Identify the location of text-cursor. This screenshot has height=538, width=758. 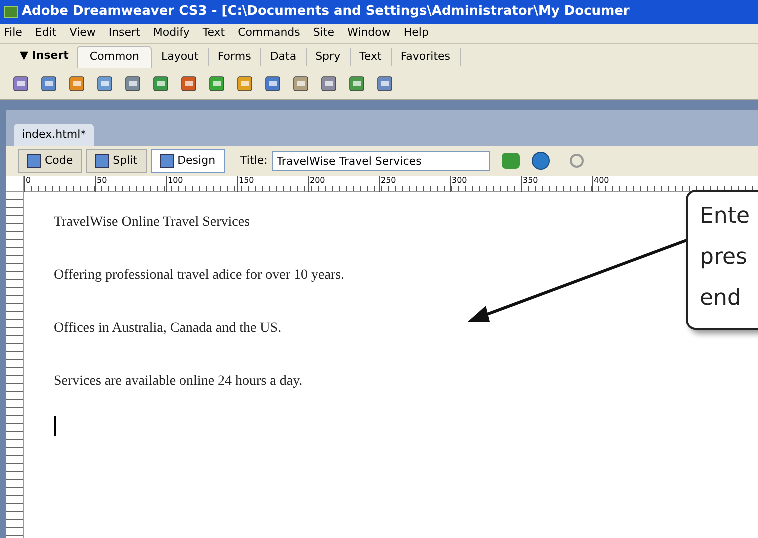
(55, 426).